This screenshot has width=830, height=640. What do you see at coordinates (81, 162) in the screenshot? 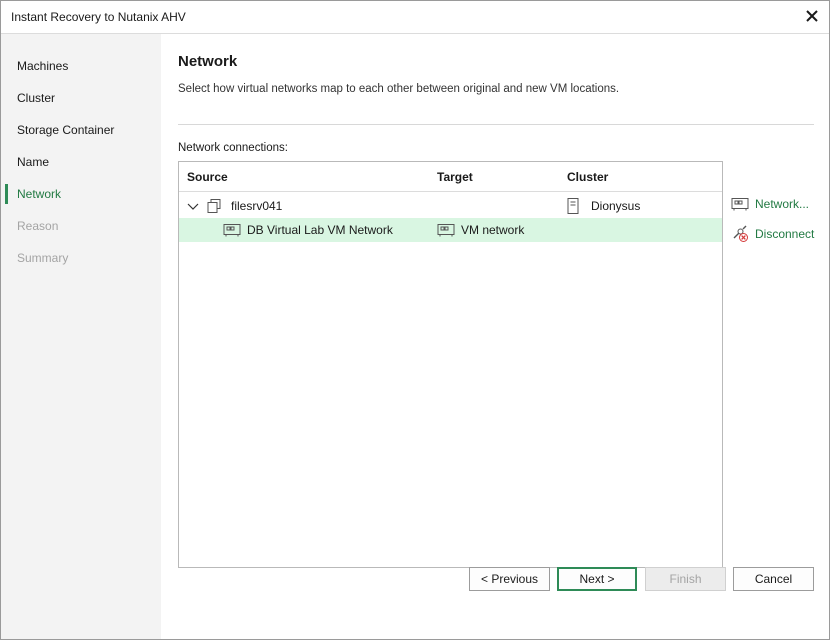
I see `step-name: Name` at bounding box center [81, 162].